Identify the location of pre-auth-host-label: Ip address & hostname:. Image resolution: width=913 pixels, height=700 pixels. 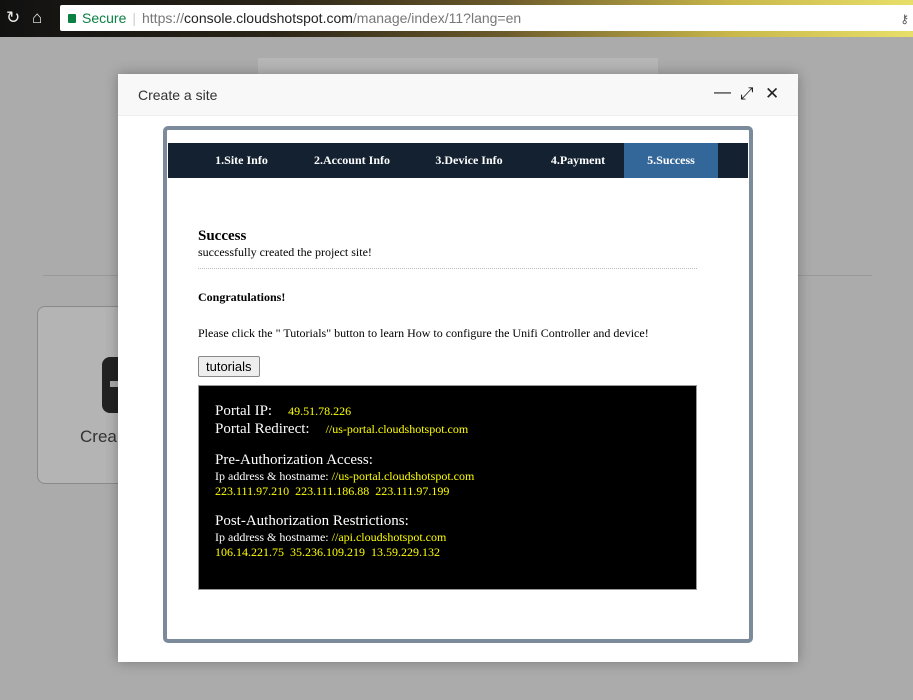
(272, 476).